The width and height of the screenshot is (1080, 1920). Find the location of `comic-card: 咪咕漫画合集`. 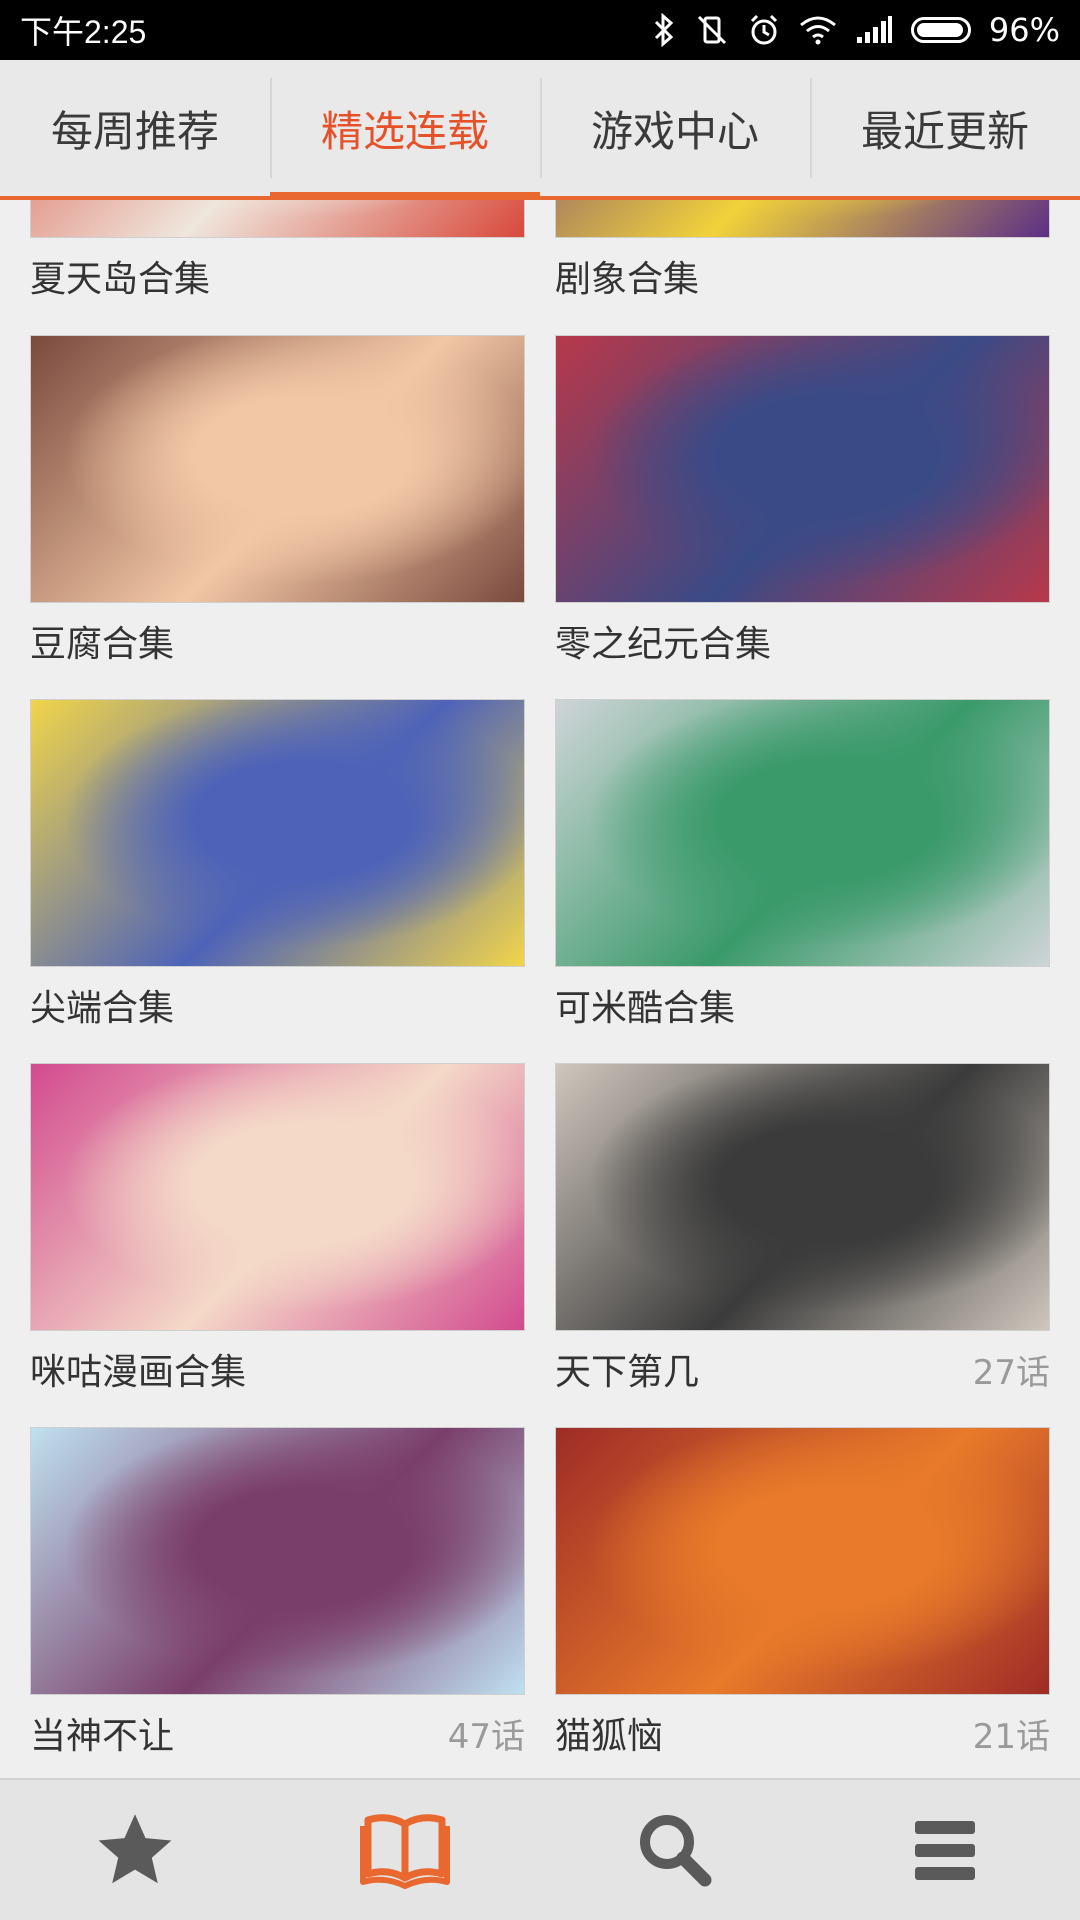

comic-card: 咪咕漫画合集 is located at coordinates (277, 1231).